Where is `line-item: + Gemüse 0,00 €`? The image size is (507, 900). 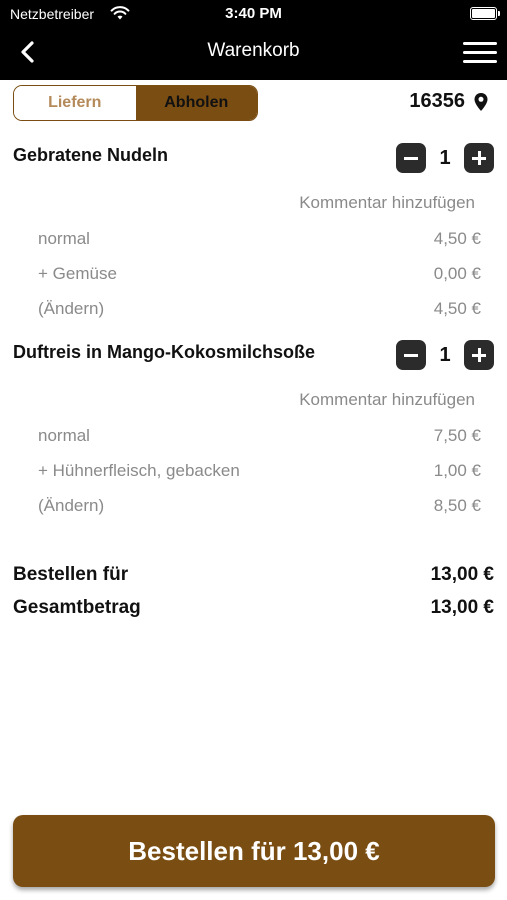 line-item: + Gemüse 0,00 € is located at coordinates (259, 274).